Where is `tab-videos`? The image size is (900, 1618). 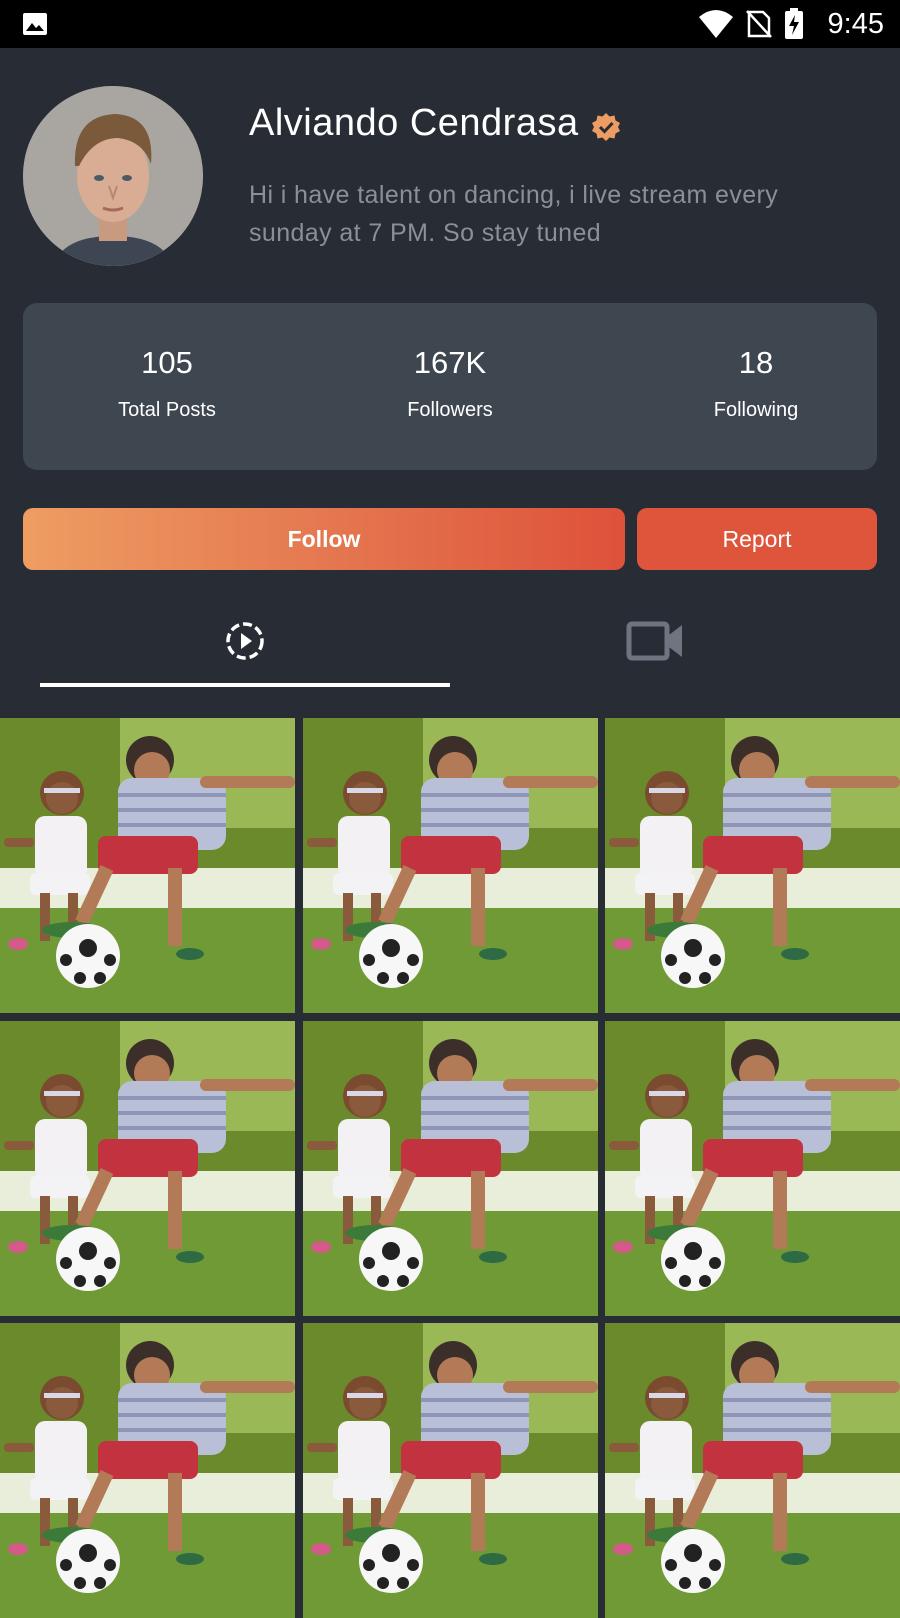 tab-videos is located at coordinates (655, 641).